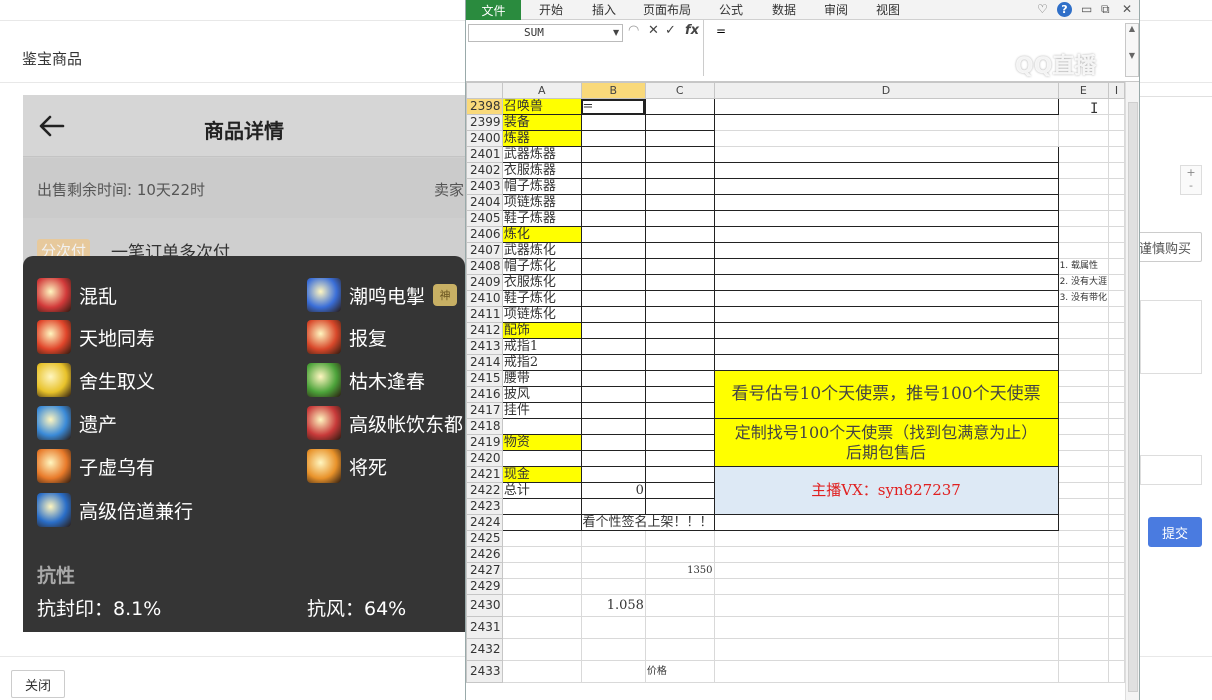 This screenshot has width=1212, height=700. I want to click on row-header: 2400, so click(484, 138).